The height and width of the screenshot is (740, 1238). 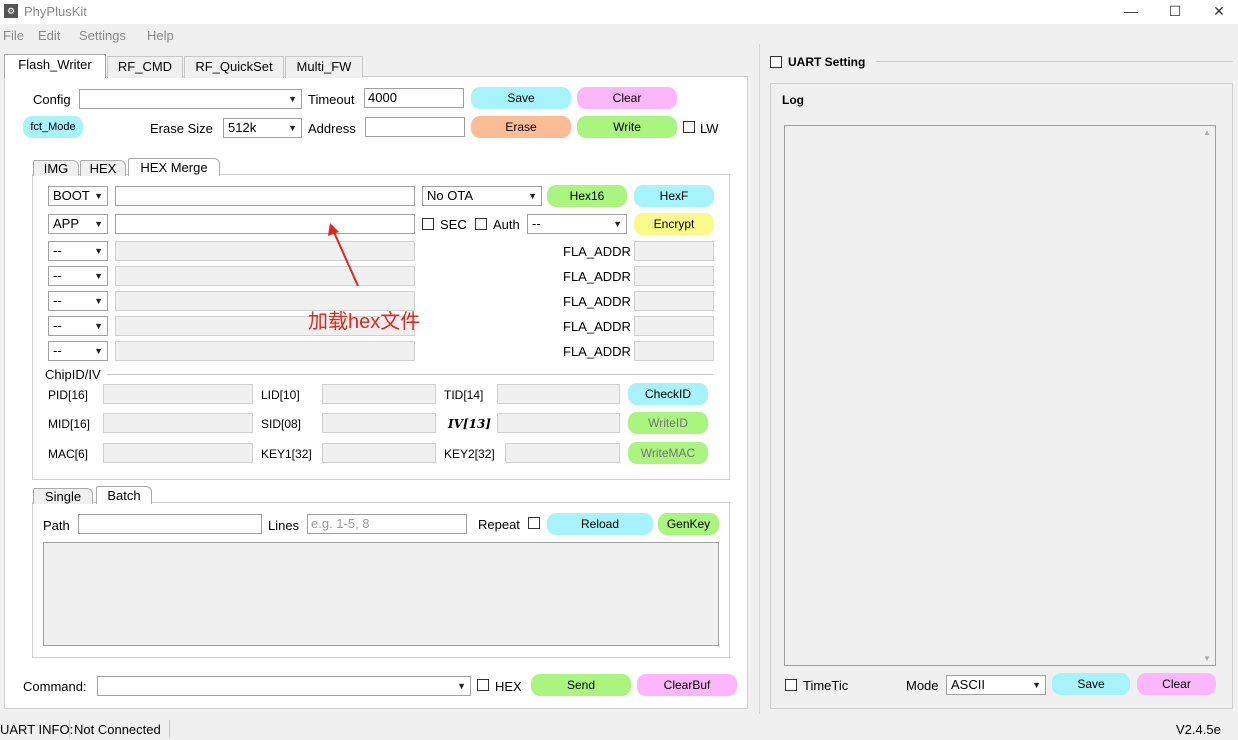 I want to click on log-clear-button: Clear, so click(x=1176, y=684).